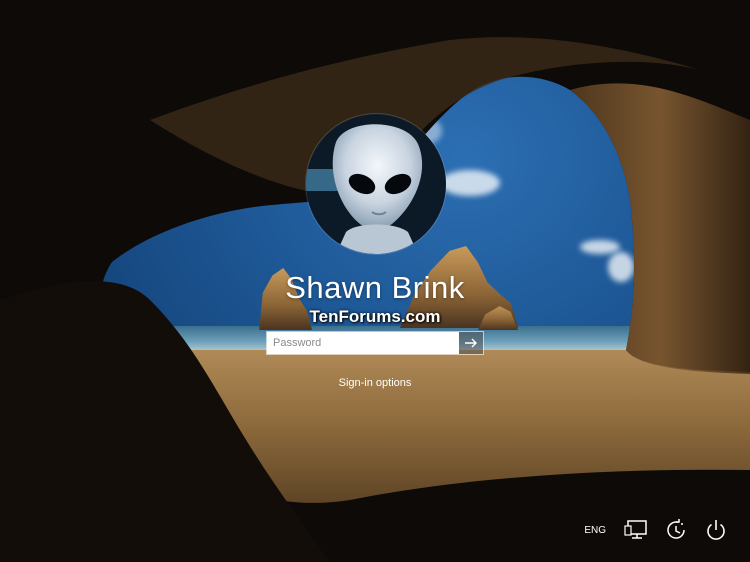 The height and width of the screenshot is (562, 750). I want to click on password-field-container, so click(375, 343).